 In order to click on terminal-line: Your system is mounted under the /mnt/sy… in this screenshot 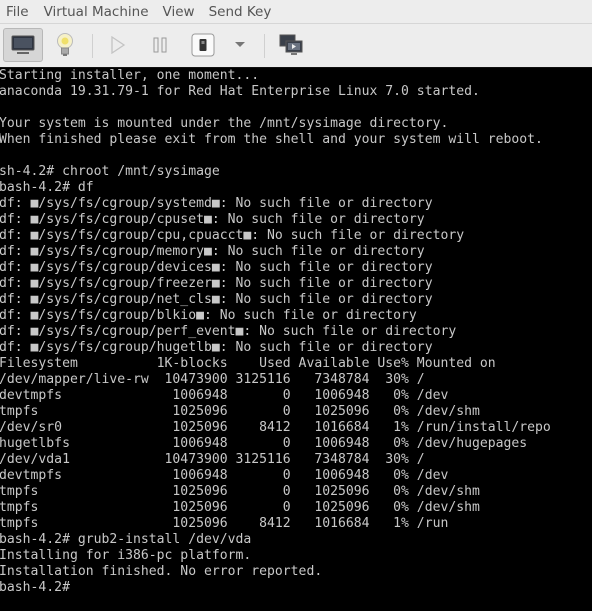, I will do `click(224, 123)`.